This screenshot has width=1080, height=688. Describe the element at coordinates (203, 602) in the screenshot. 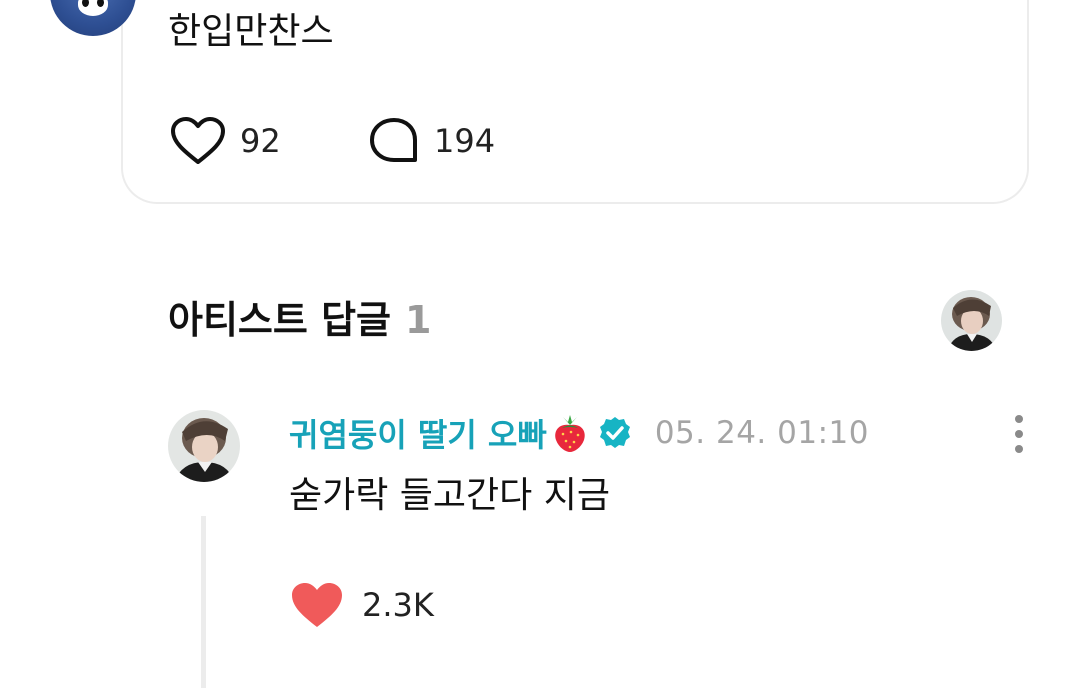

I see `reply-thread-line` at that location.